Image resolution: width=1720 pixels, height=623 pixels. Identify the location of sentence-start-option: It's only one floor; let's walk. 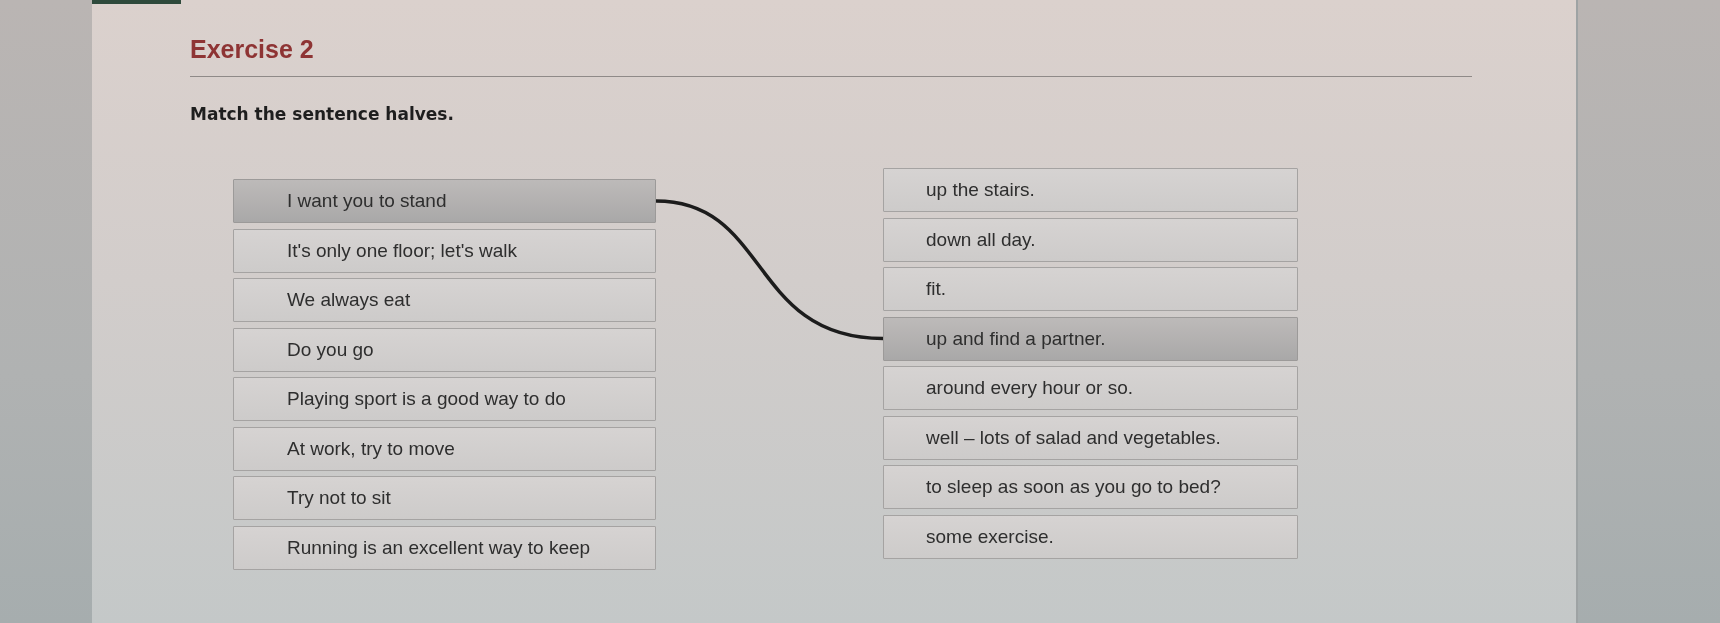
(444, 250).